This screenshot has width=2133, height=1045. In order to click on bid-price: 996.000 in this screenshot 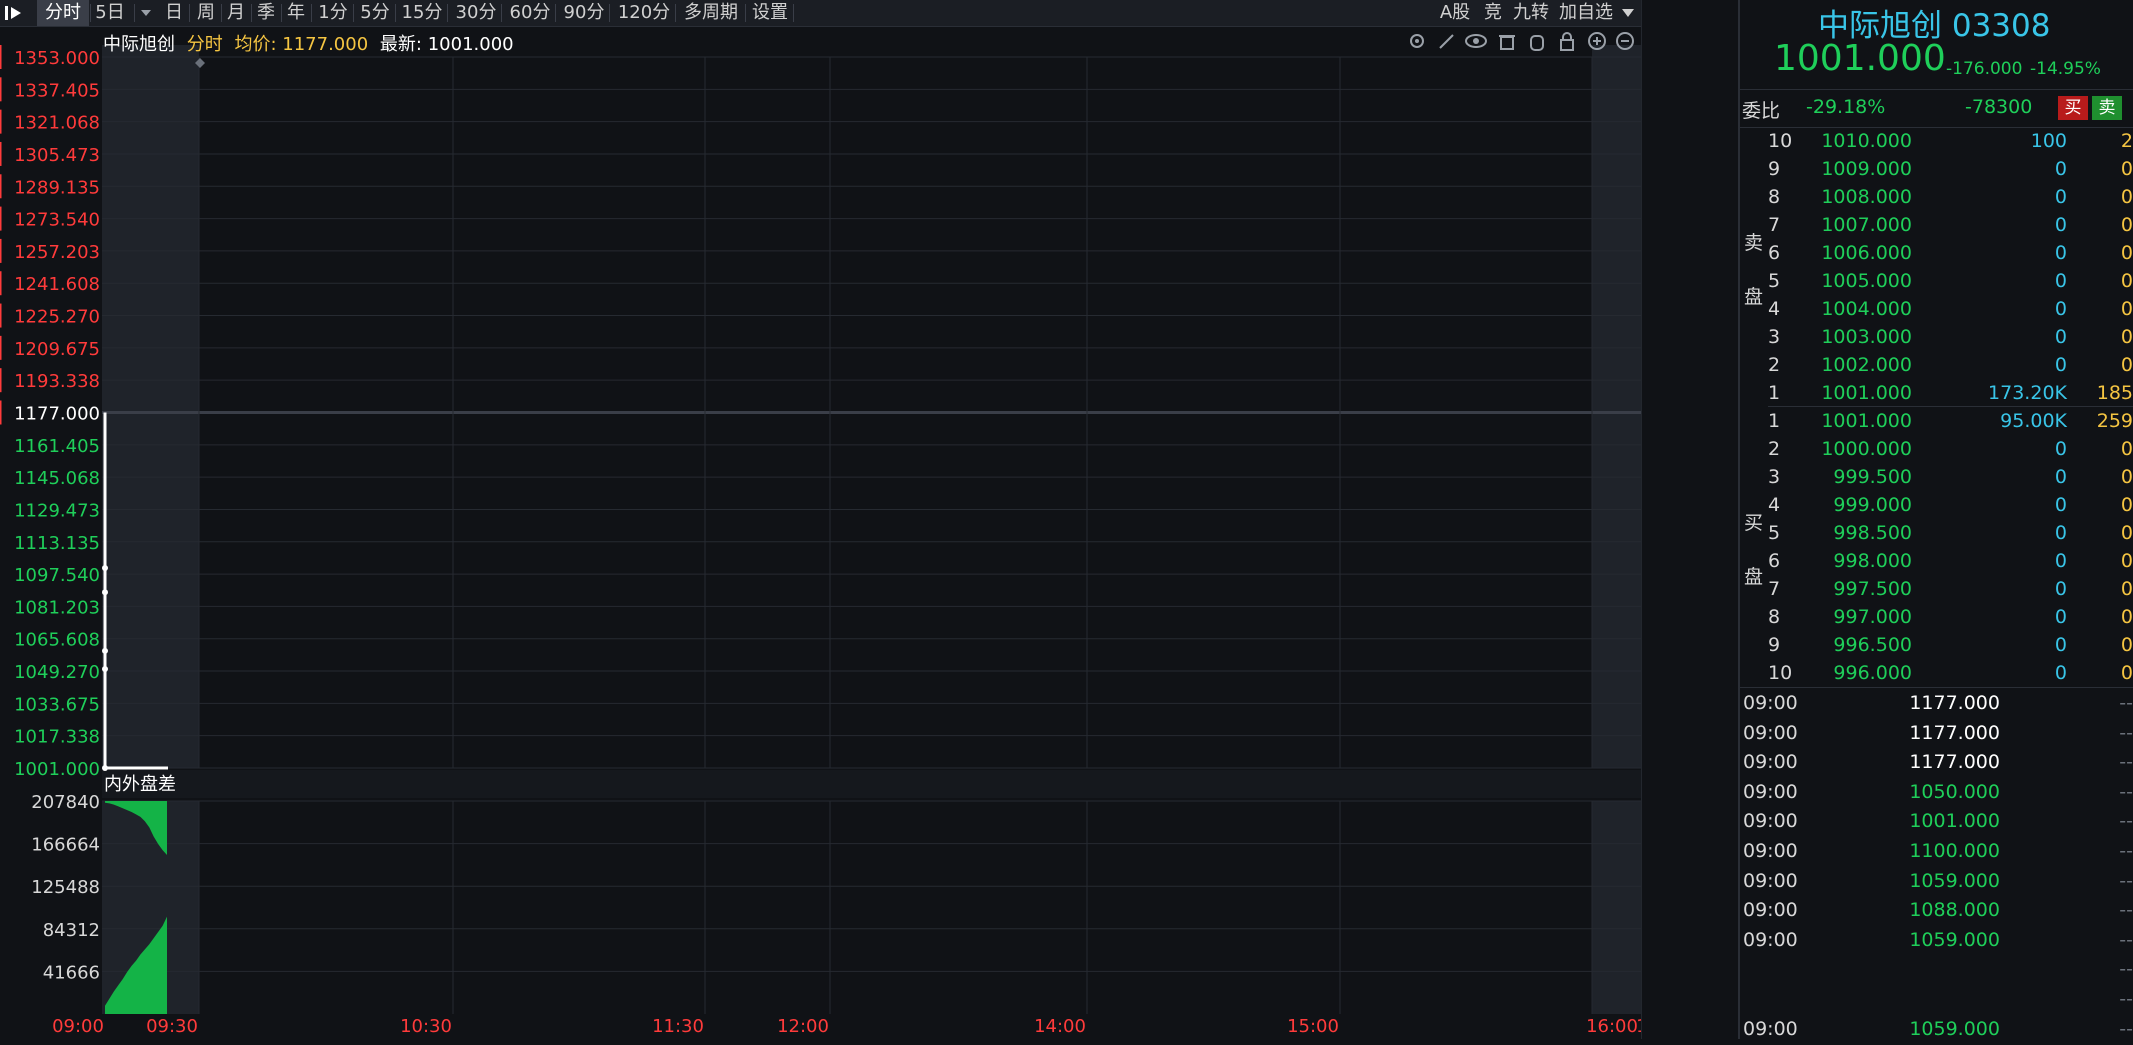, I will do `click(1872, 673)`.